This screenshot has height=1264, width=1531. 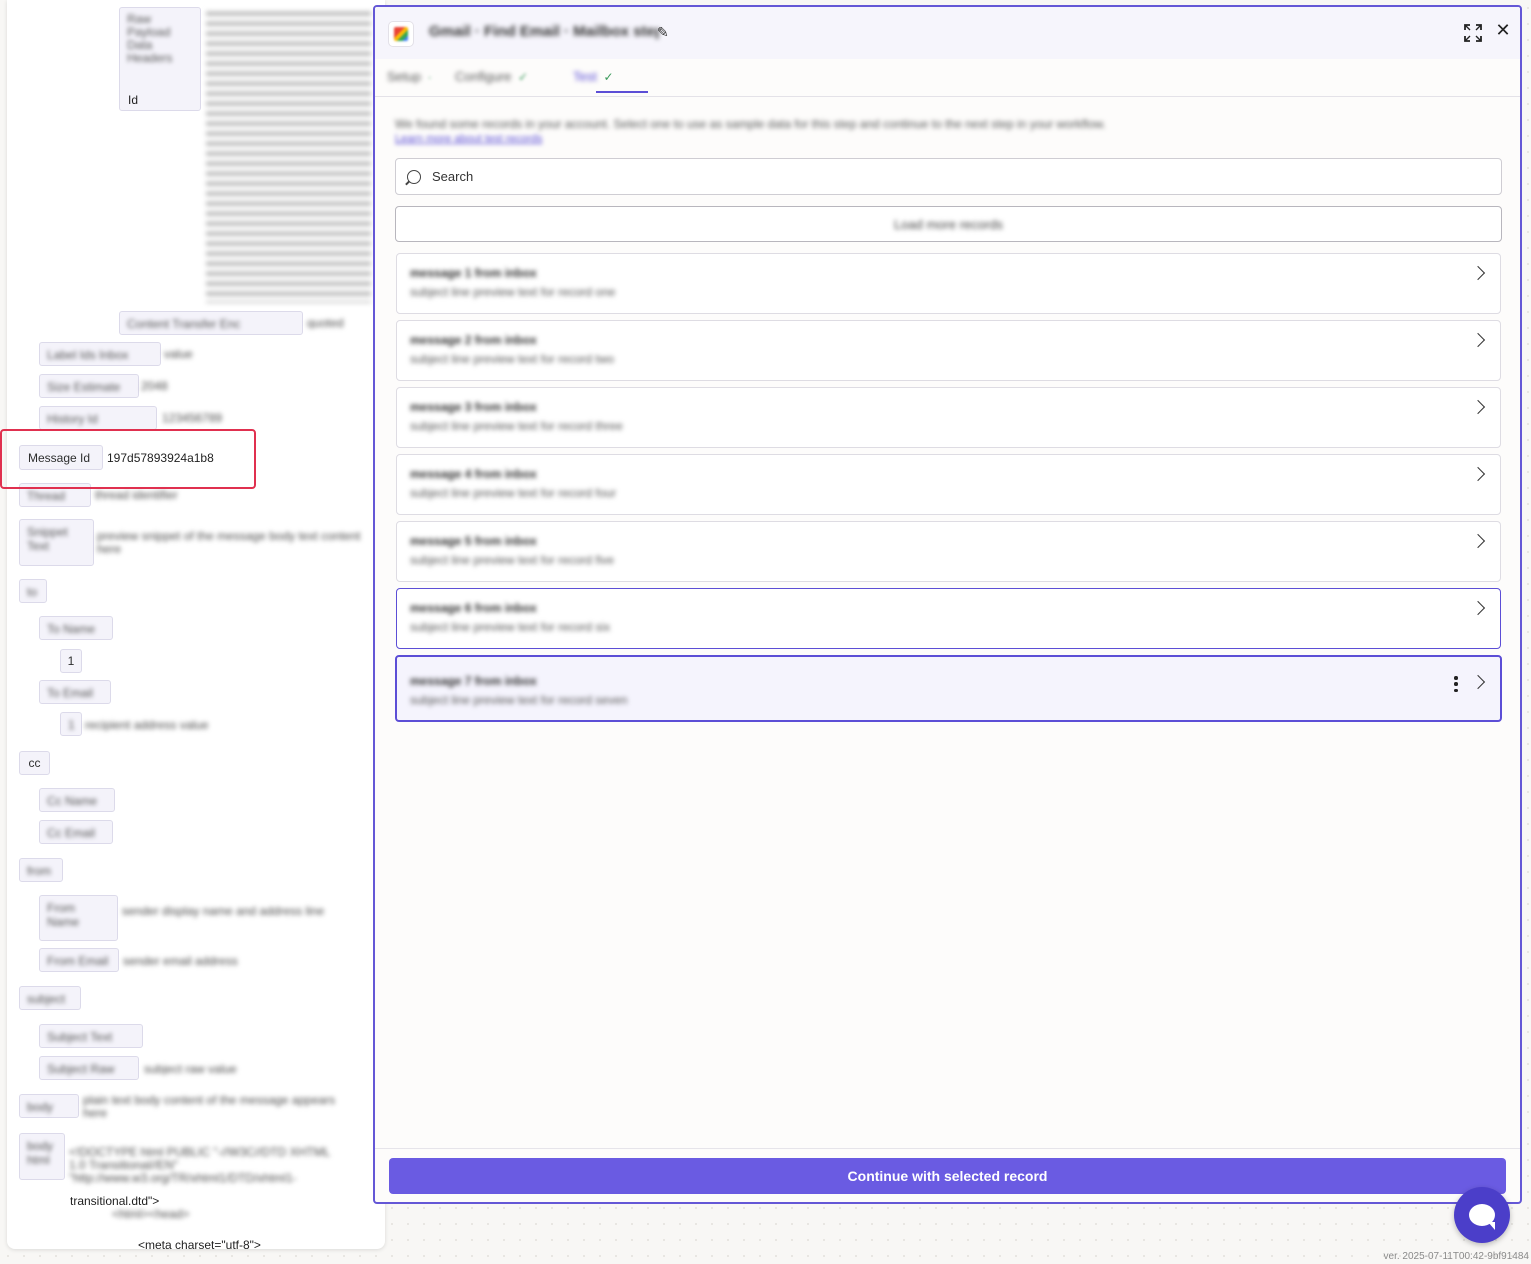 I want to click on field-key-tag: Content Transfer Enc, so click(x=211, y=323).